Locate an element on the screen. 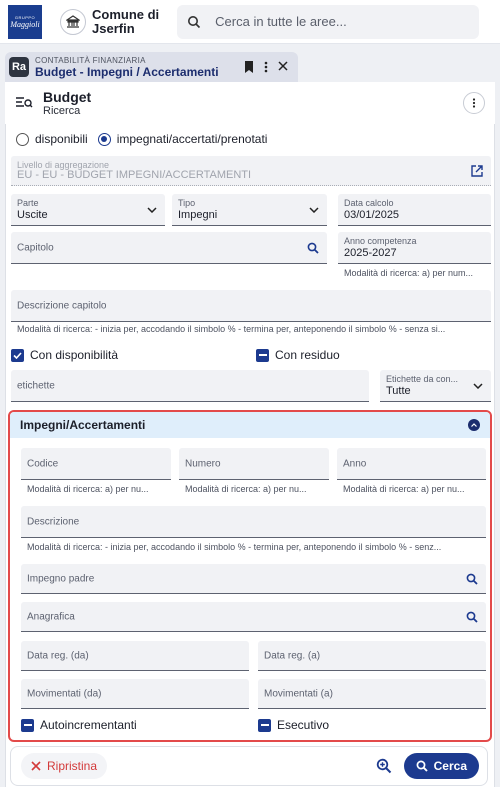  esecutivo-checkbox: Esecutivo is located at coordinates (293, 725).